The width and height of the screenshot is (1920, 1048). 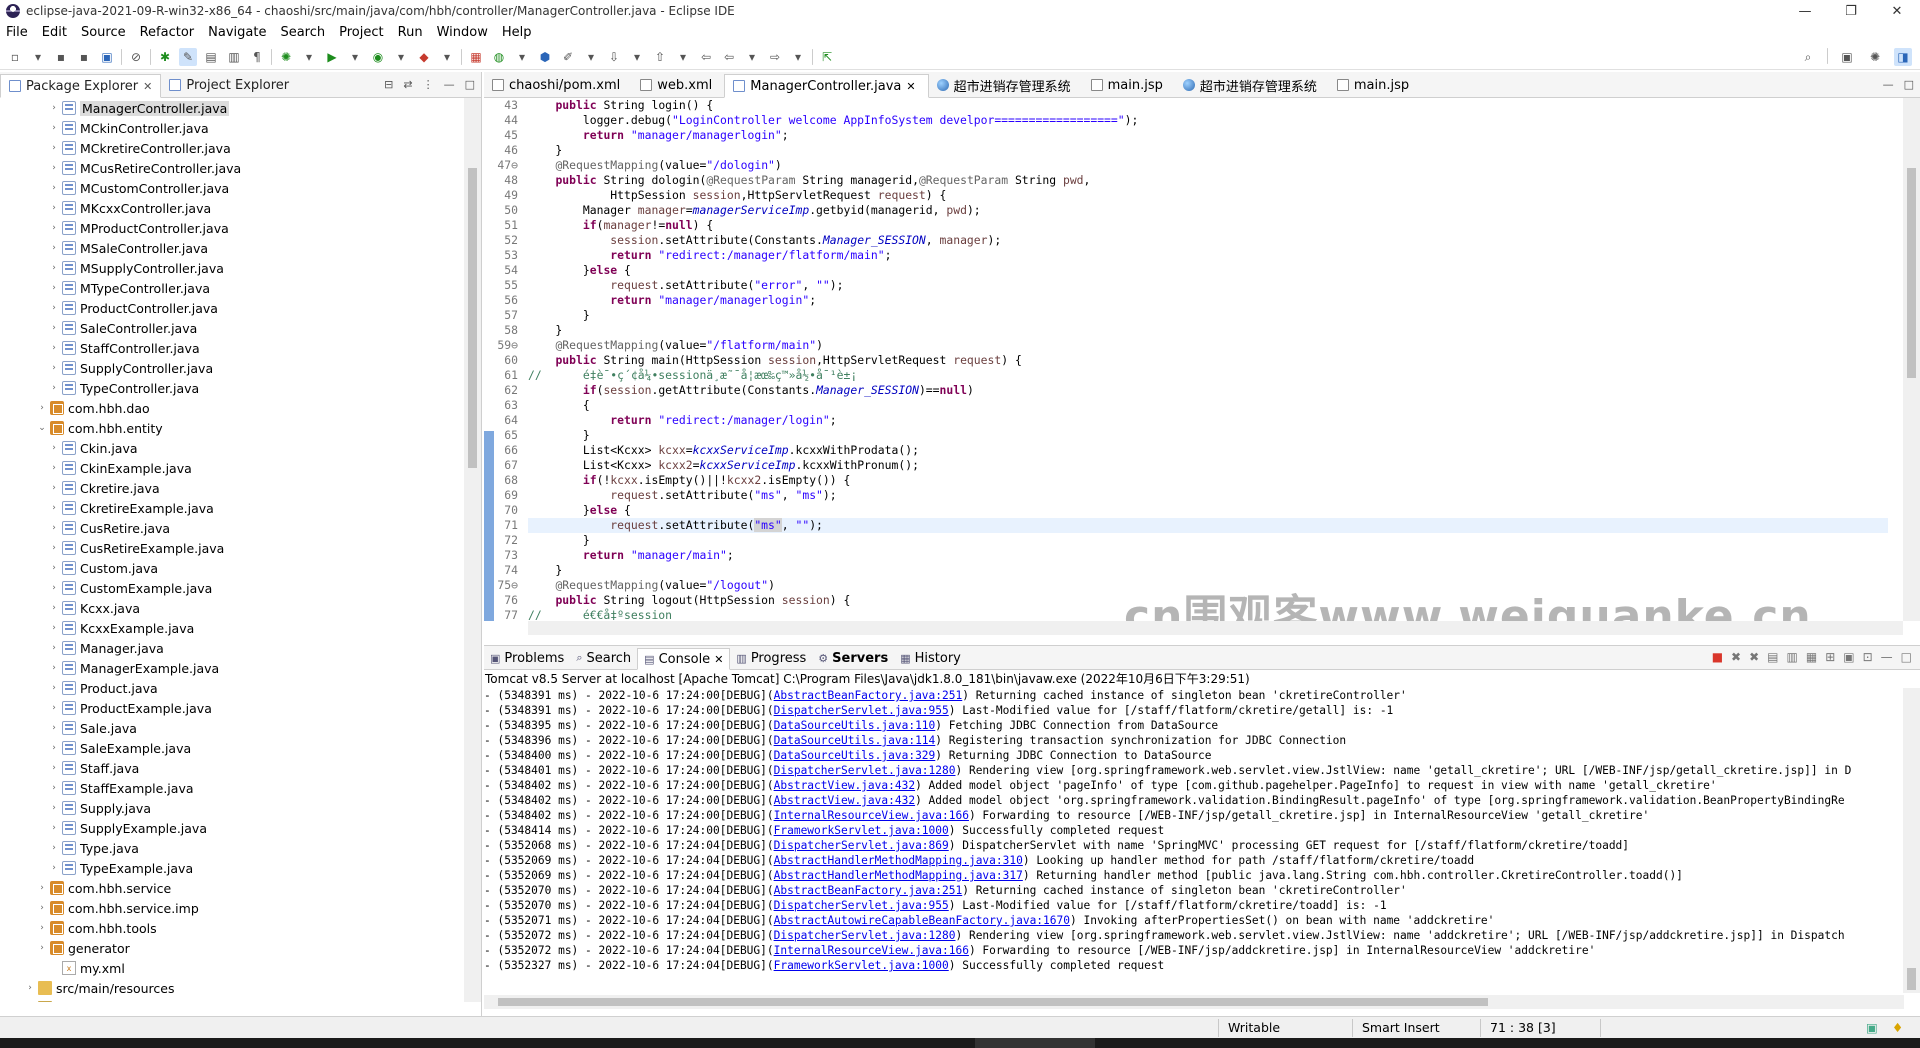 I want to click on code-line: 54 }else {, so click(x=1196, y=270).